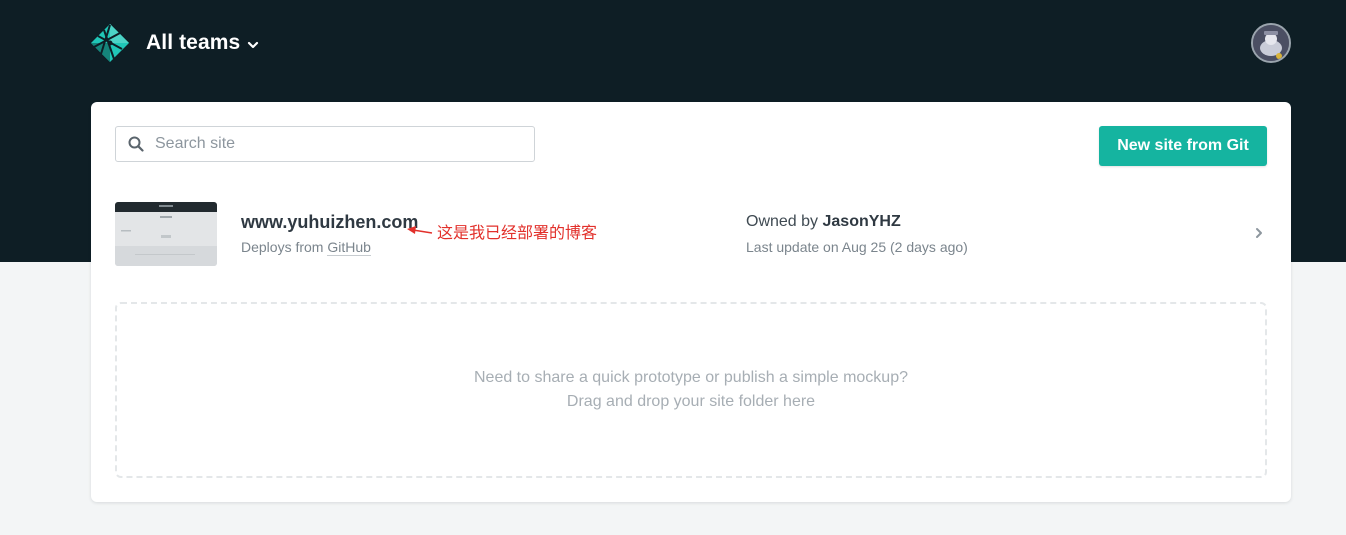 This screenshot has width=1346, height=535. I want to click on deploy-source: Deploys from GitHub, so click(306, 247).